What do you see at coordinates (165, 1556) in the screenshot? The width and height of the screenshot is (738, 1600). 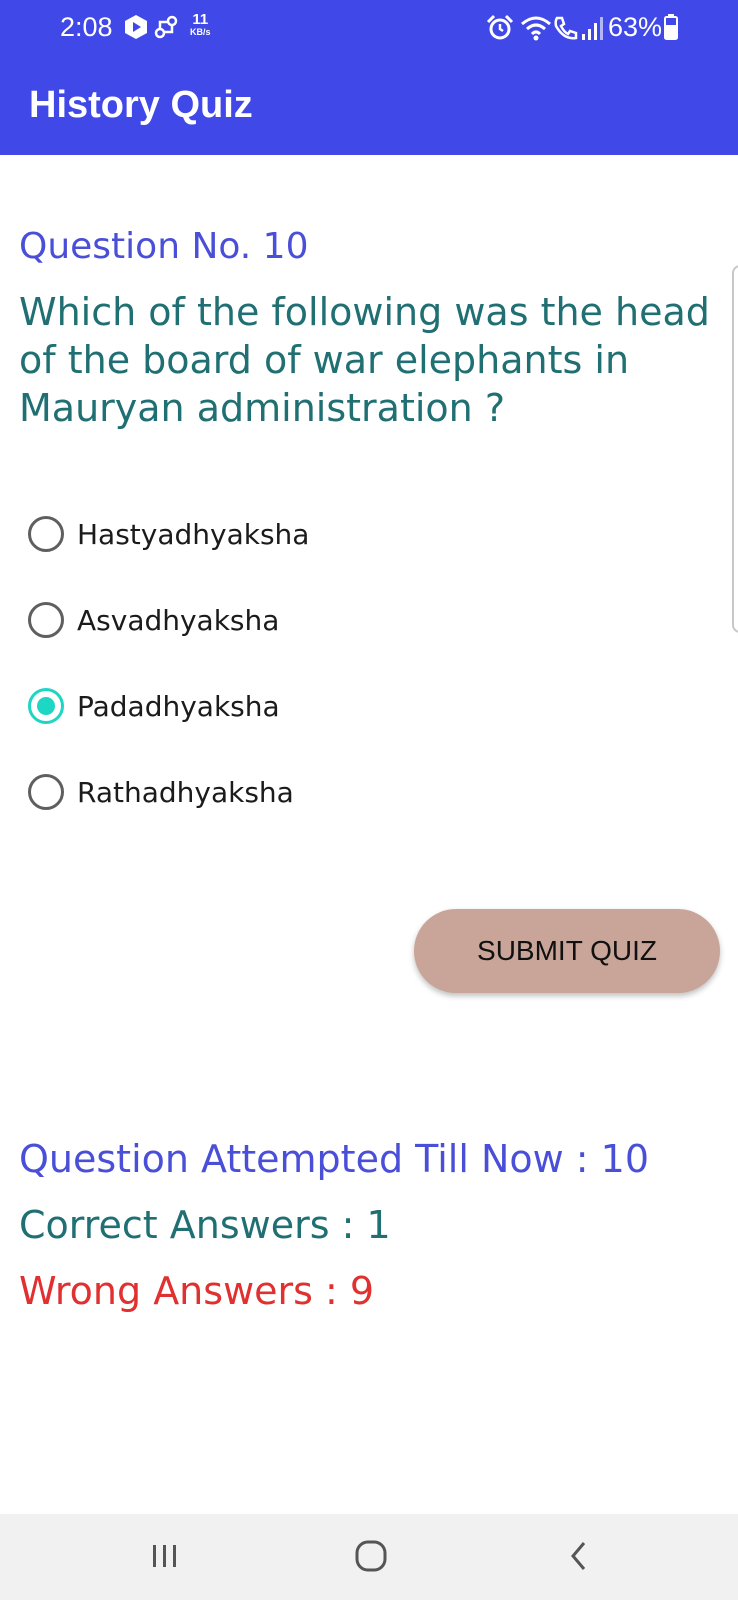 I see `recent-apps-icon` at bounding box center [165, 1556].